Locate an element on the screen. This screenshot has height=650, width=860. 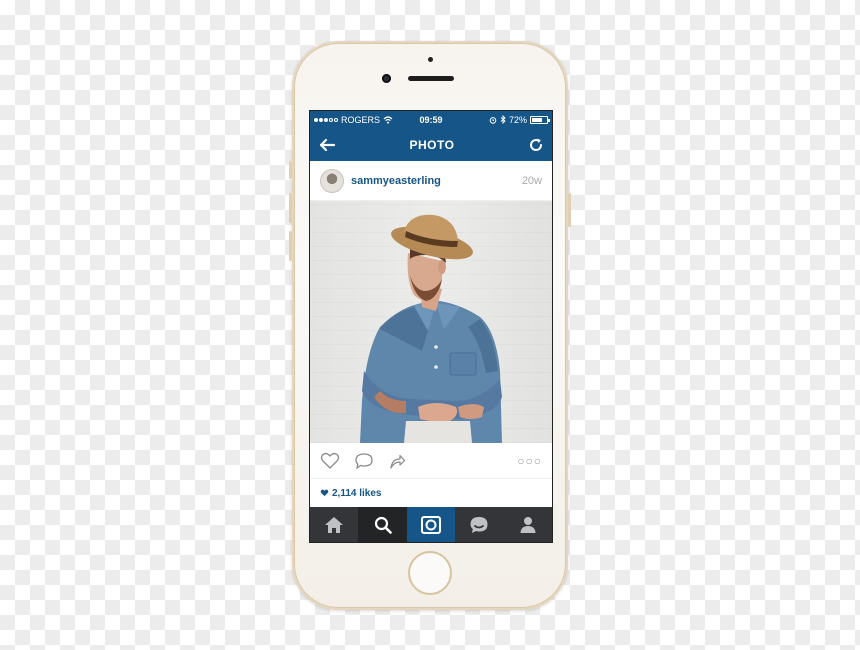
tab-search is located at coordinates (382, 524).